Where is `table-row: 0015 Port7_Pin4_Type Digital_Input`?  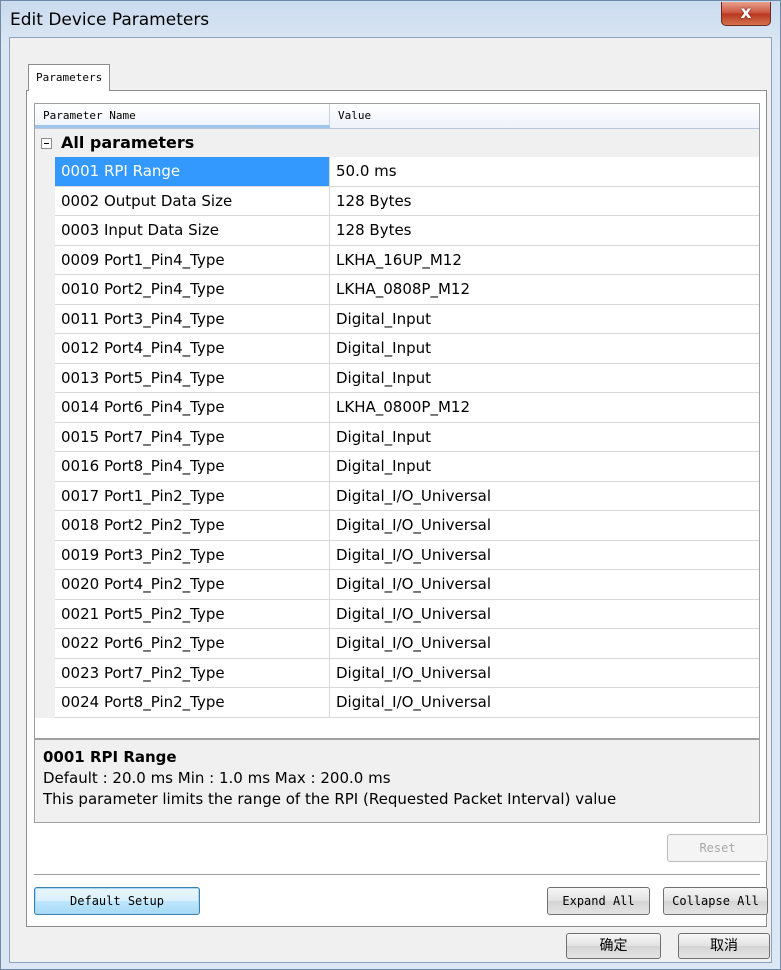
table-row: 0015 Port7_Pin4_Type Digital_Input is located at coordinates (397, 437).